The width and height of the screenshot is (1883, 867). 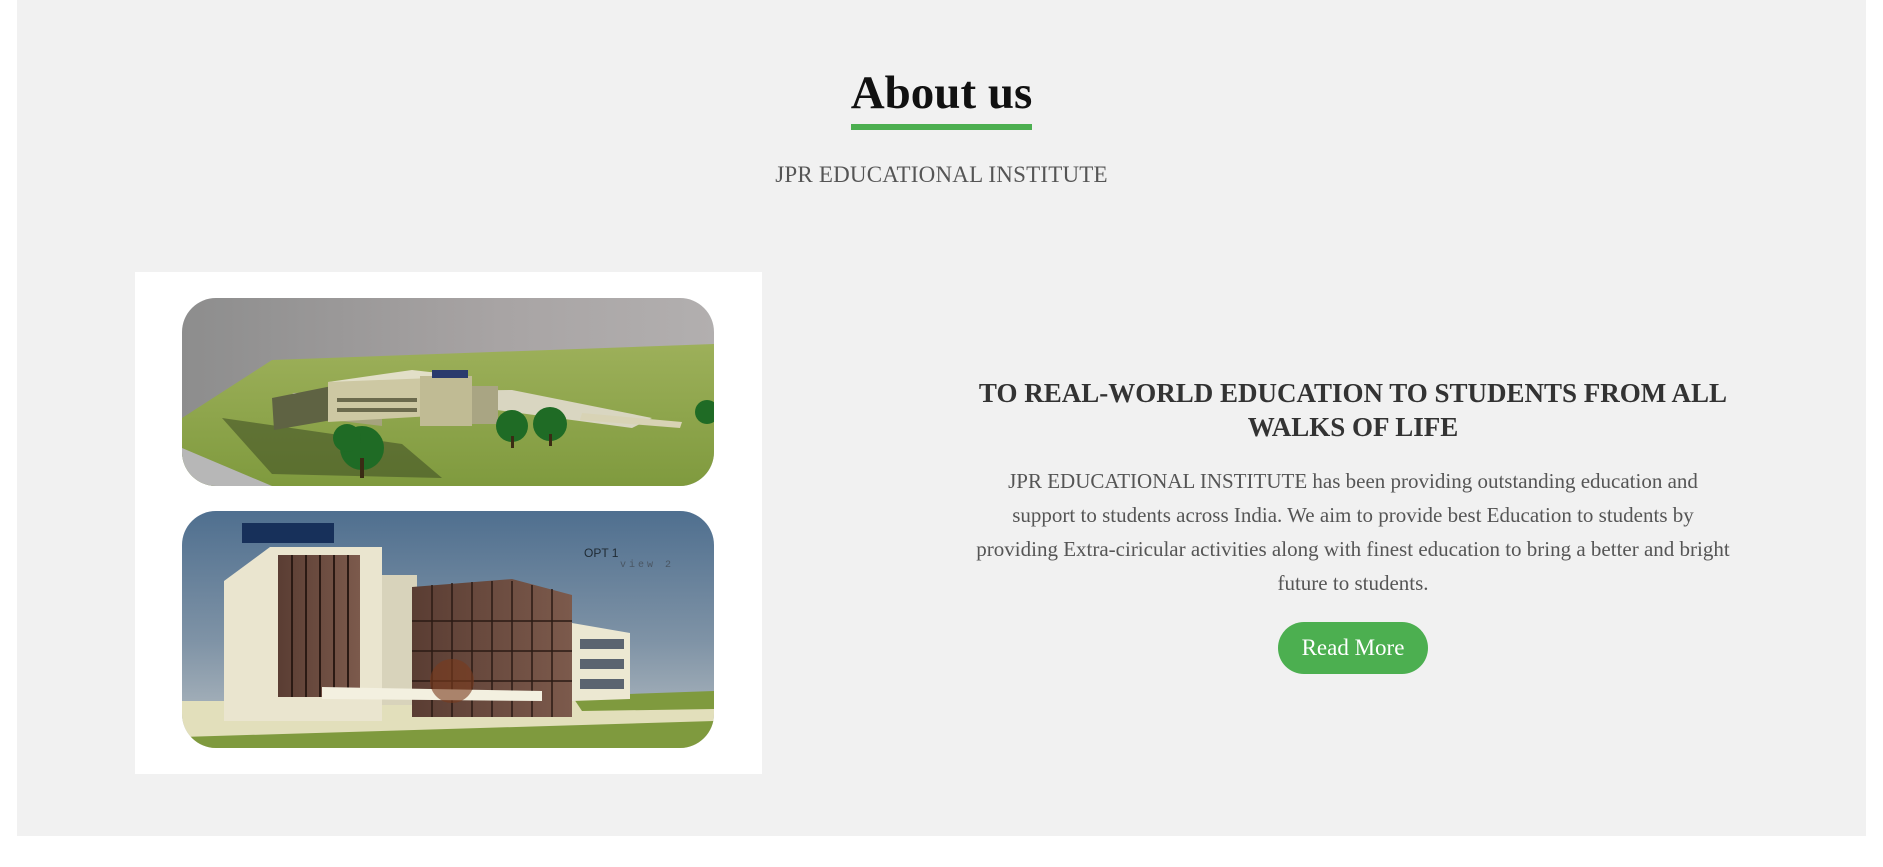 I want to click on page-title: About us, so click(x=941, y=97).